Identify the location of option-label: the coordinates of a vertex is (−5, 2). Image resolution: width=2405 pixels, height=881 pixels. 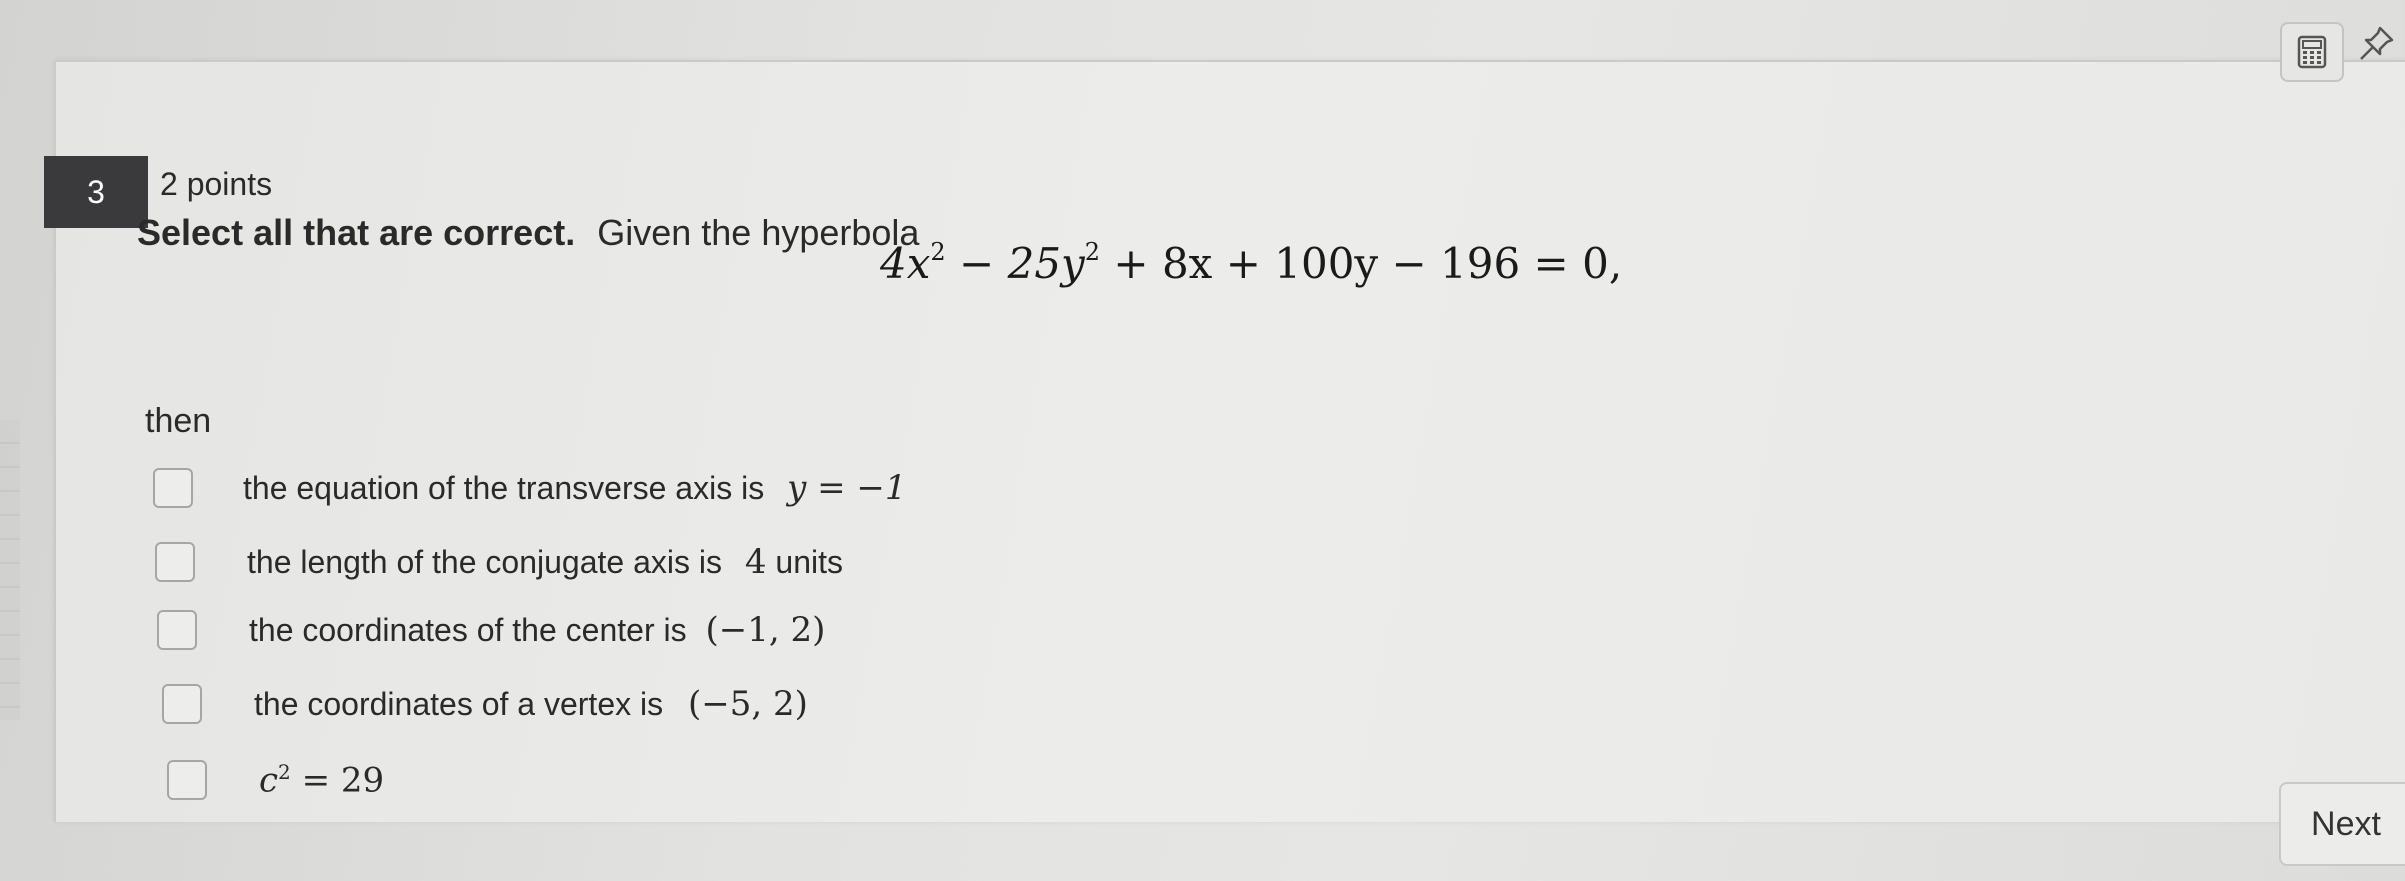
(531, 704).